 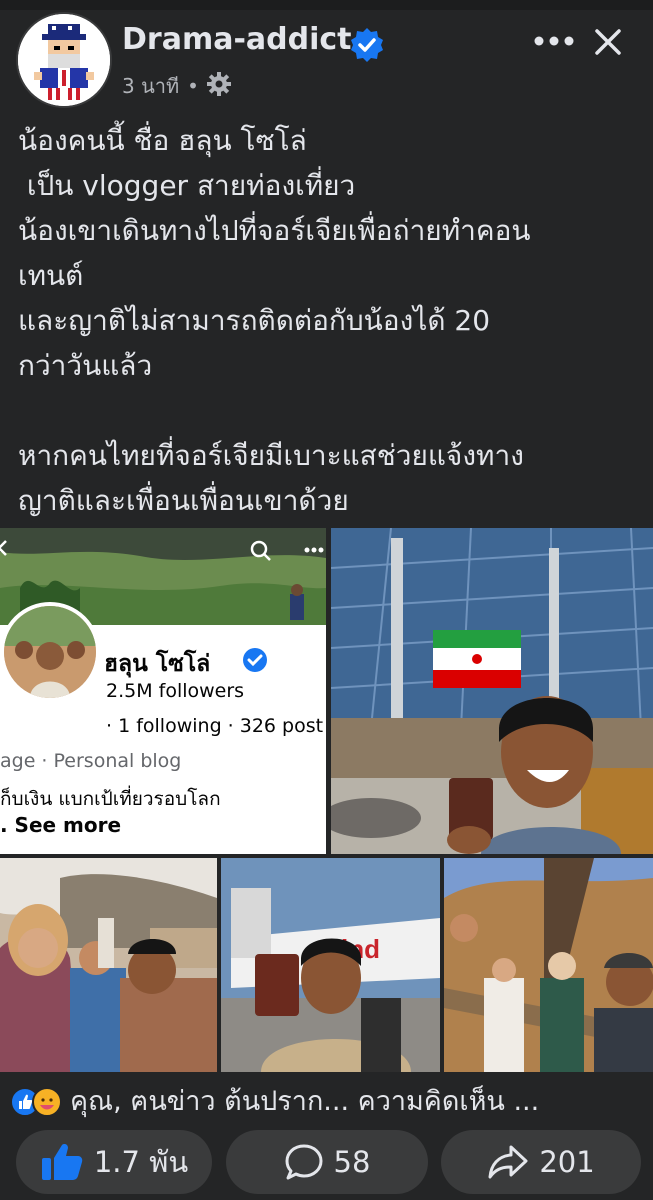 What do you see at coordinates (260, 550) in the screenshot?
I see `search-icon` at bounding box center [260, 550].